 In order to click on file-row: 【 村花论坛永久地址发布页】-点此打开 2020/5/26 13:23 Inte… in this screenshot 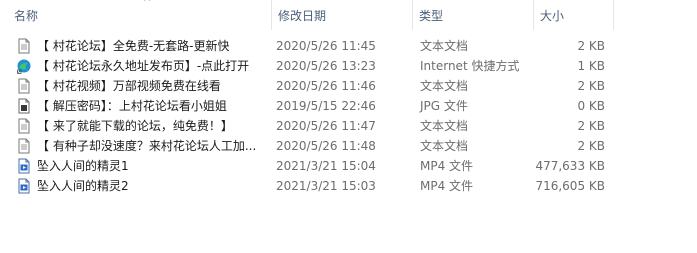, I will do `click(348, 66)`.